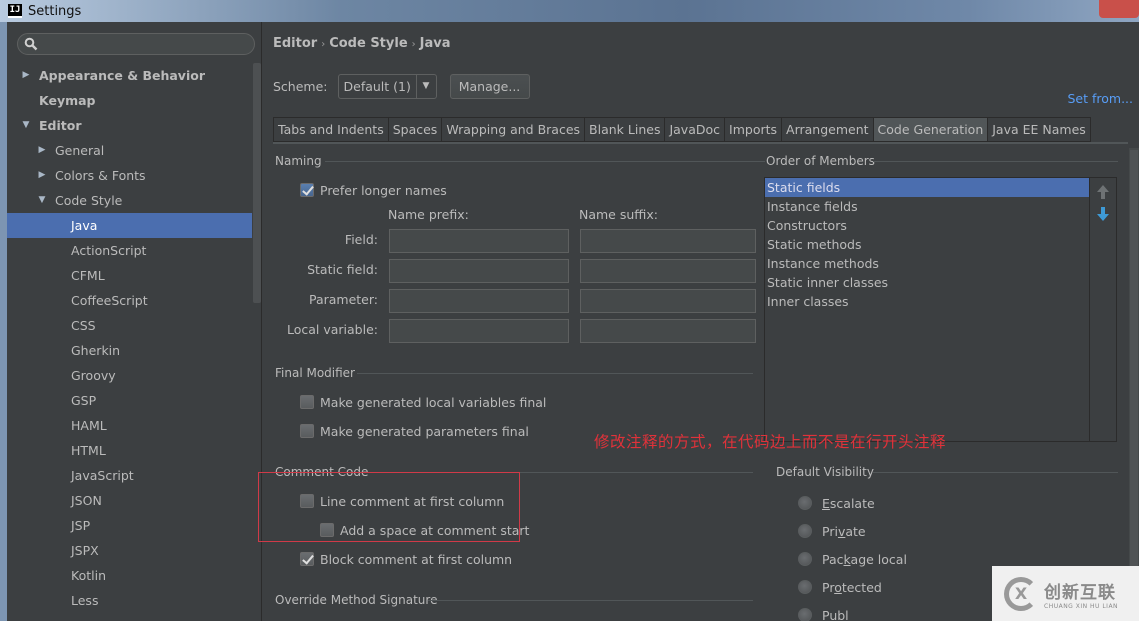  I want to click on sidebar-item-actionscript: ActionScript, so click(129, 250).